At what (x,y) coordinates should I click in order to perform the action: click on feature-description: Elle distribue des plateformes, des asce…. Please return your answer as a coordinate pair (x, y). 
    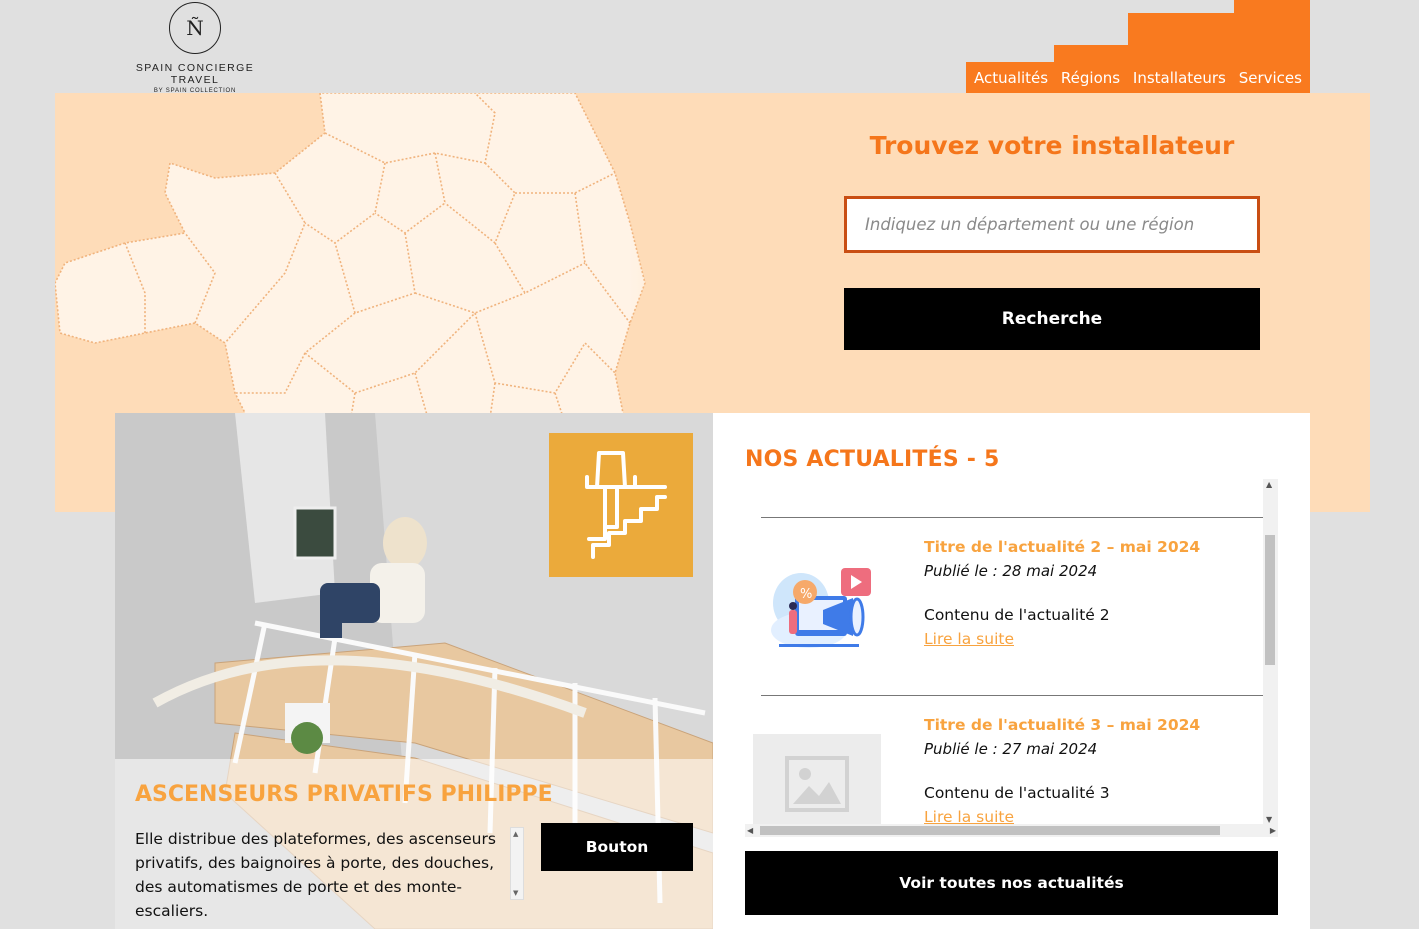
    Looking at the image, I should click on (315, 875).